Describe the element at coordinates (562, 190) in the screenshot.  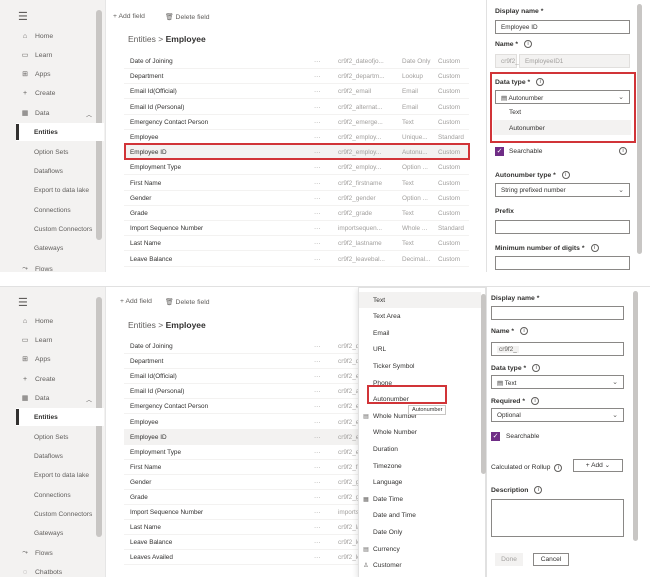
I see `autonumber-type-select: String prefixed number ⌄` at that location.